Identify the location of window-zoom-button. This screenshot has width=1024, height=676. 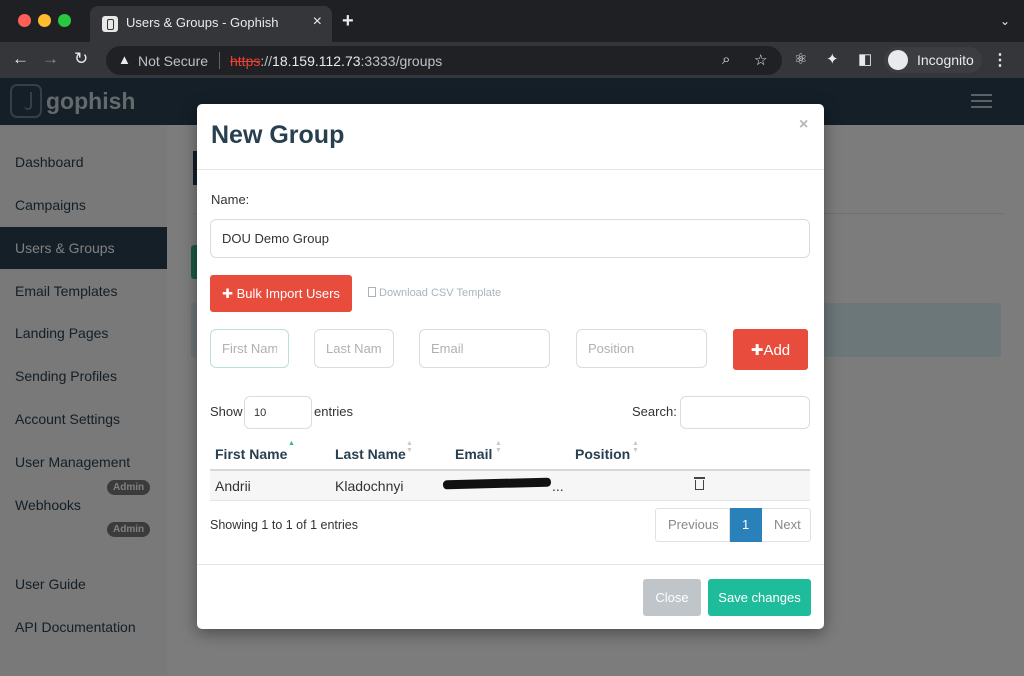
(64, 20).